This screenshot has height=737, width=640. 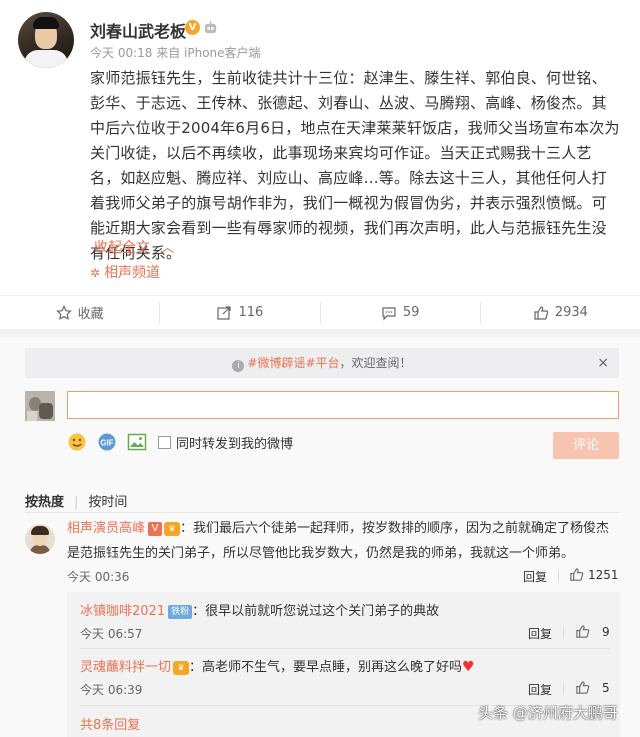 I want to click on collapse-label: 收起全文, so click(x=122, y=248).